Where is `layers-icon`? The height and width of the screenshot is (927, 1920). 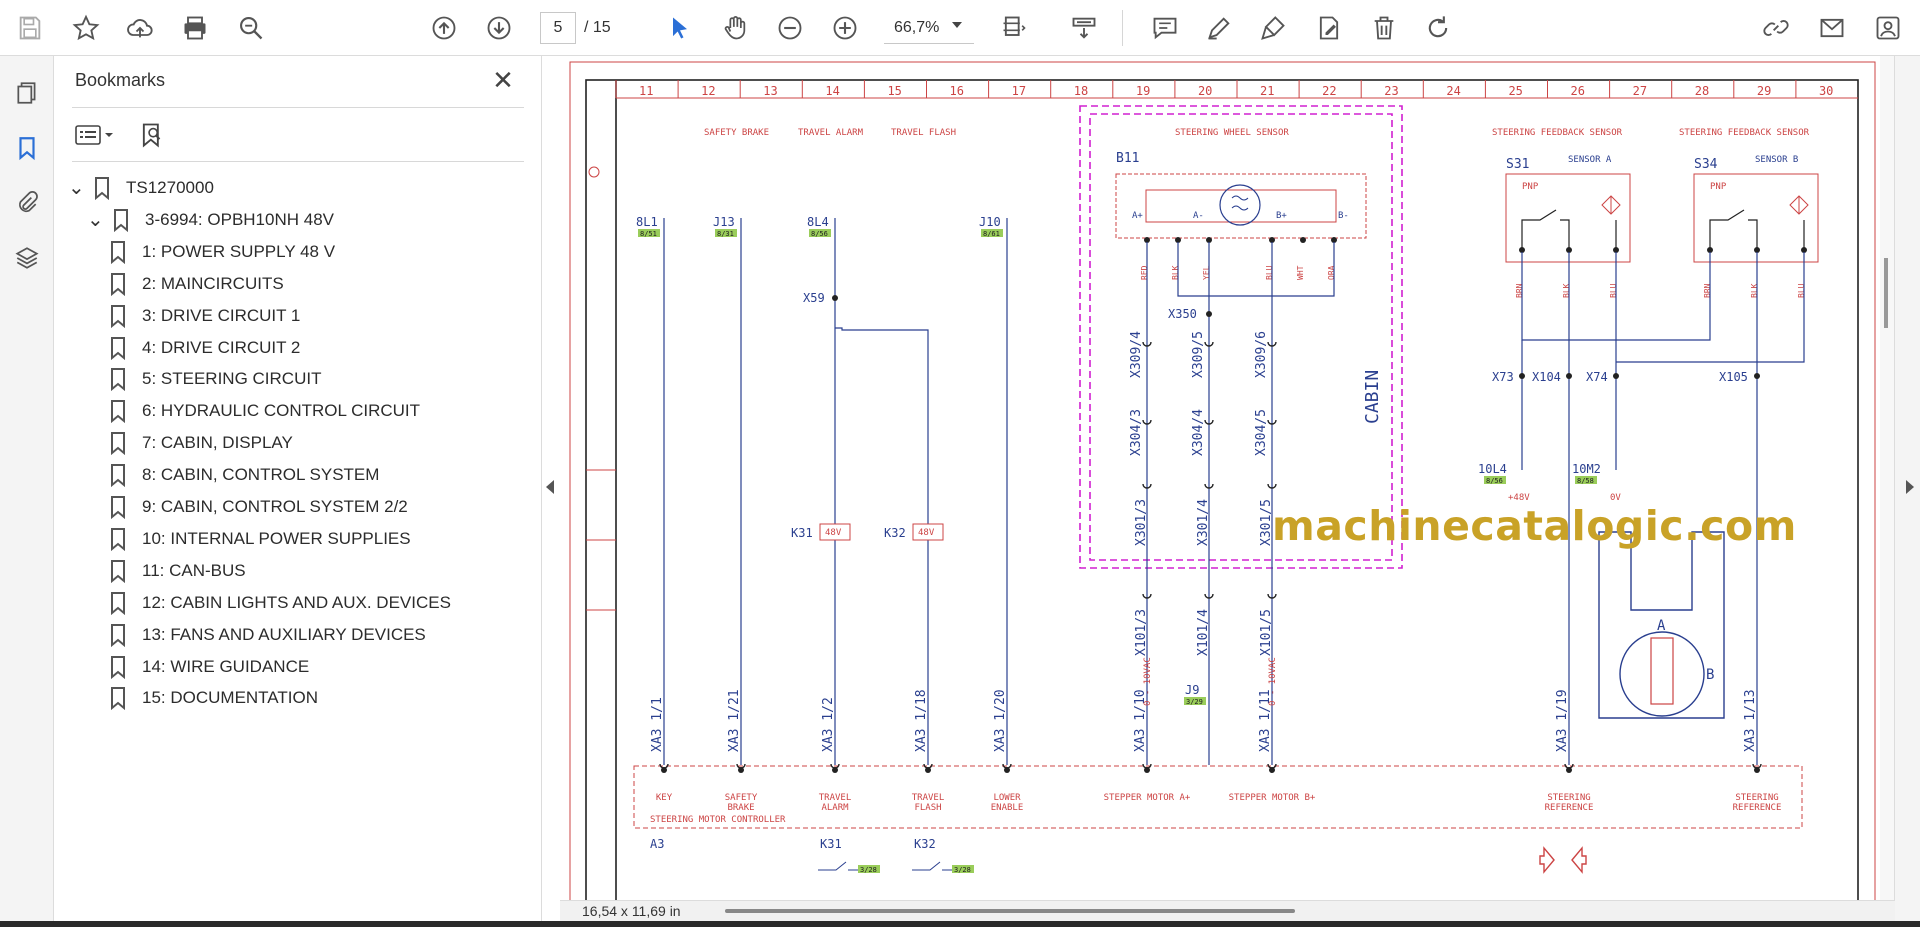 layers-icon is located at coordinates (27, 258).